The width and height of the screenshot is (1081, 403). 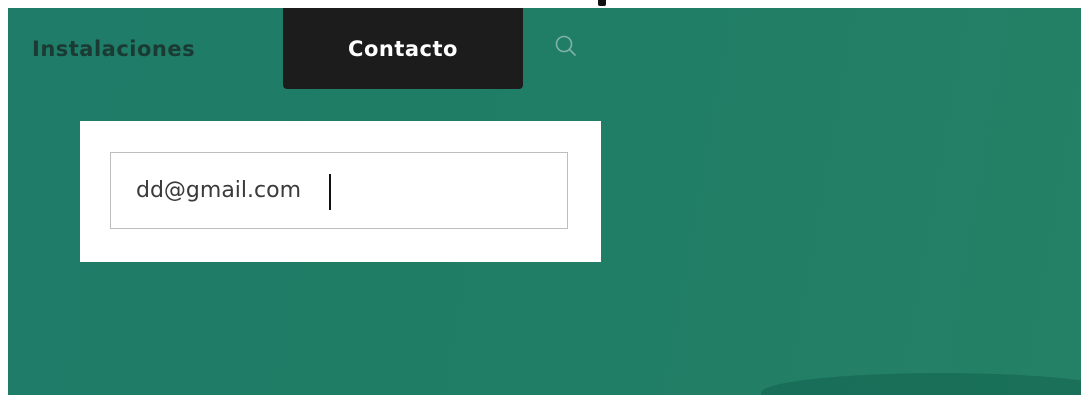 I want to click on text-caret, so click(x=330, y=192).